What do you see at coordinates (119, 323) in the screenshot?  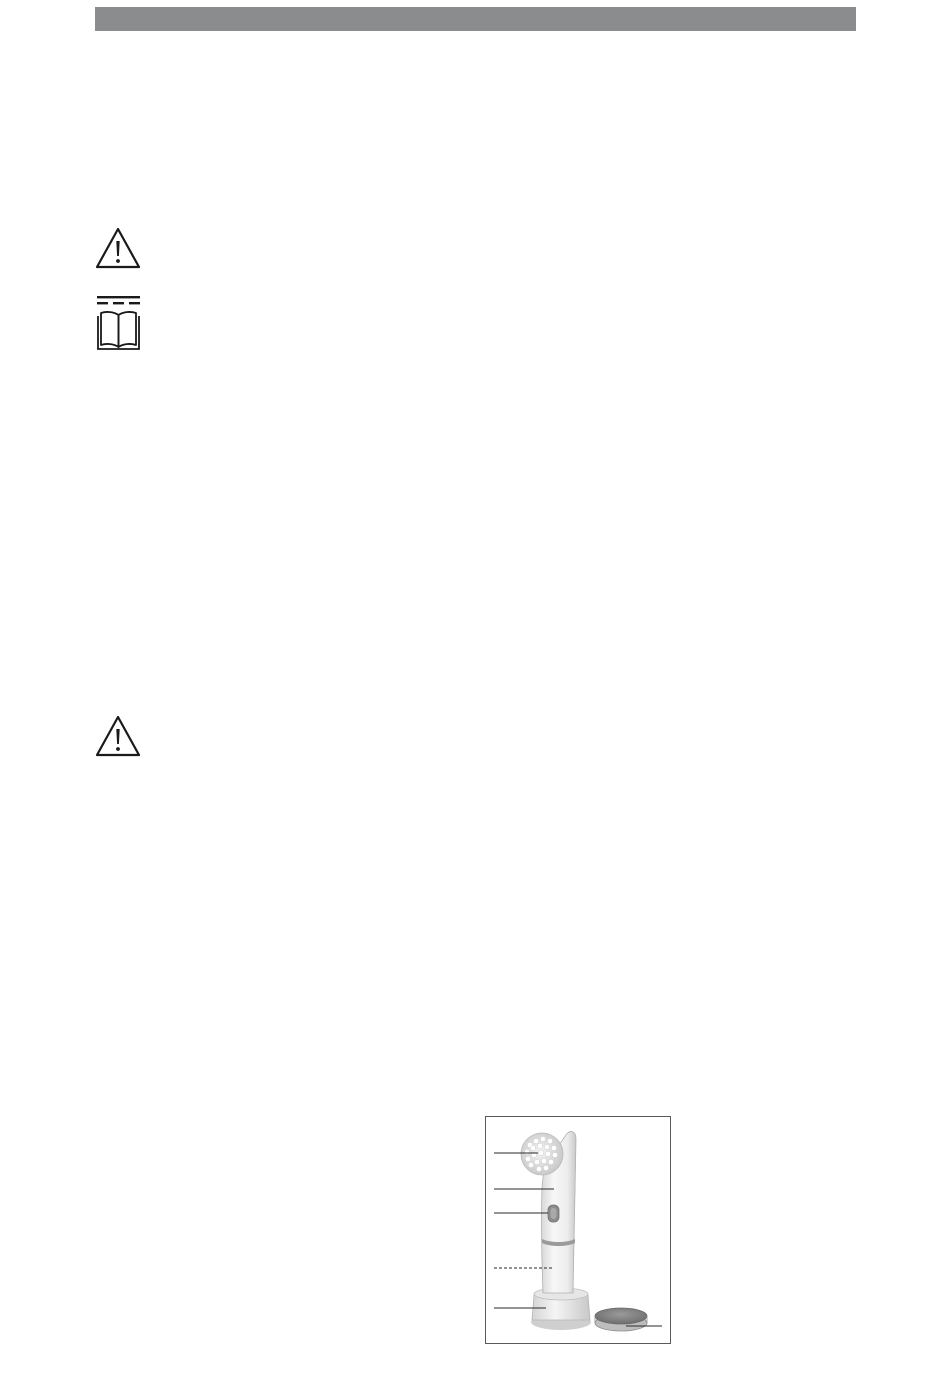 I see `read-manual-icon` at bounding box center [119, 323].